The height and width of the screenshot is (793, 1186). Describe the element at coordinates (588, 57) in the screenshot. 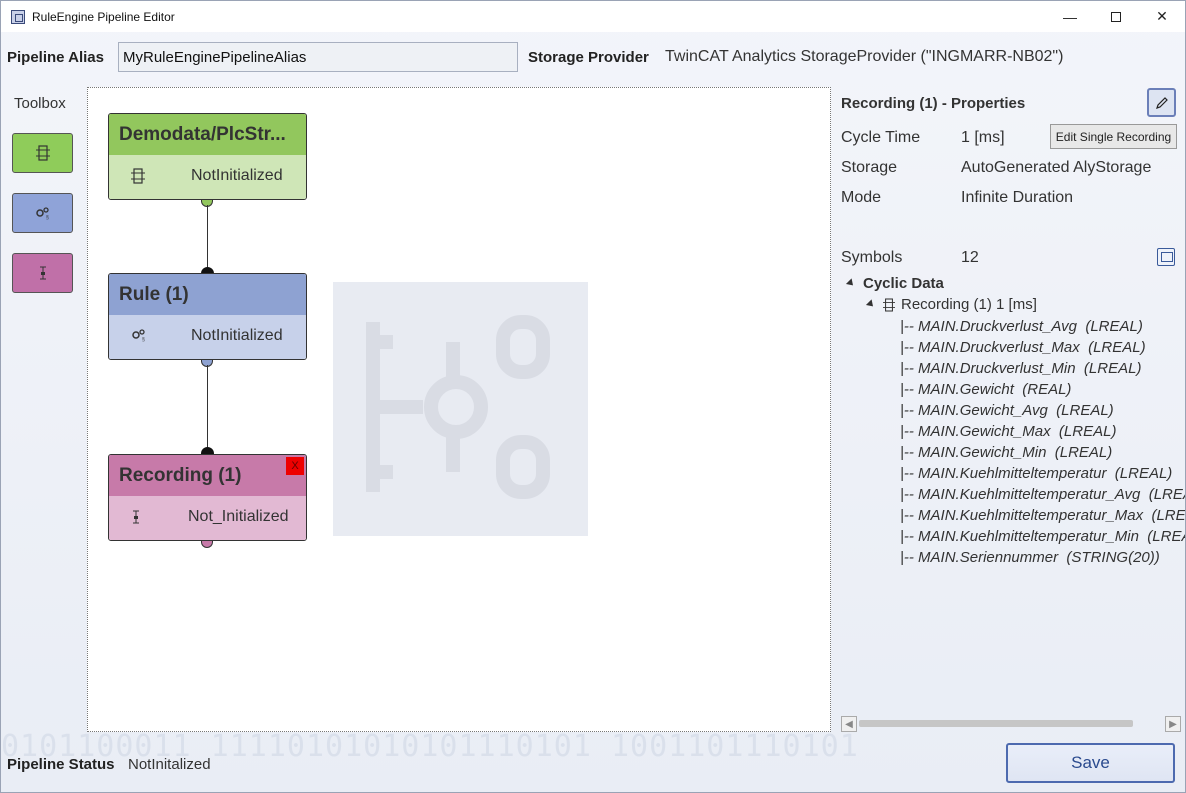

I see `storage-provider-label: Storage Provider` at that location.